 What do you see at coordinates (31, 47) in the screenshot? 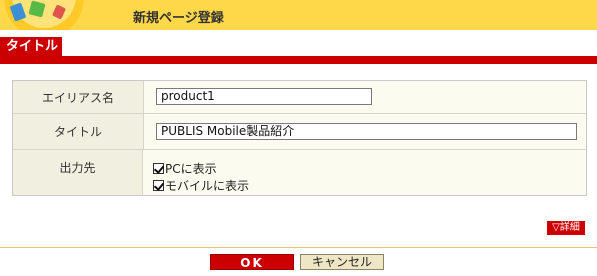
I see `tab-title: タイトル` at bounding box center [31, 47].